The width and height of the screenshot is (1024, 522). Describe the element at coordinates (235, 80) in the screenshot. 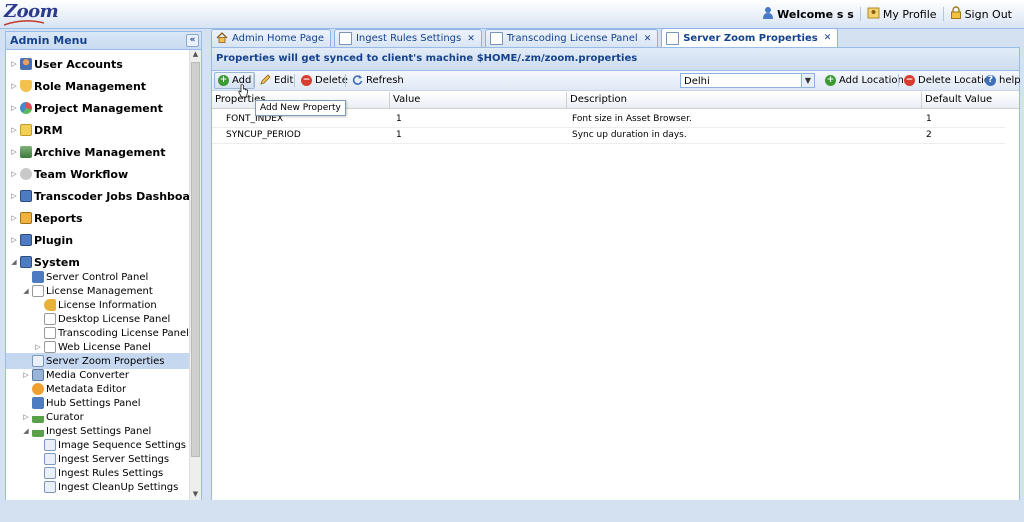

I see `add-button: + Add` at that location.